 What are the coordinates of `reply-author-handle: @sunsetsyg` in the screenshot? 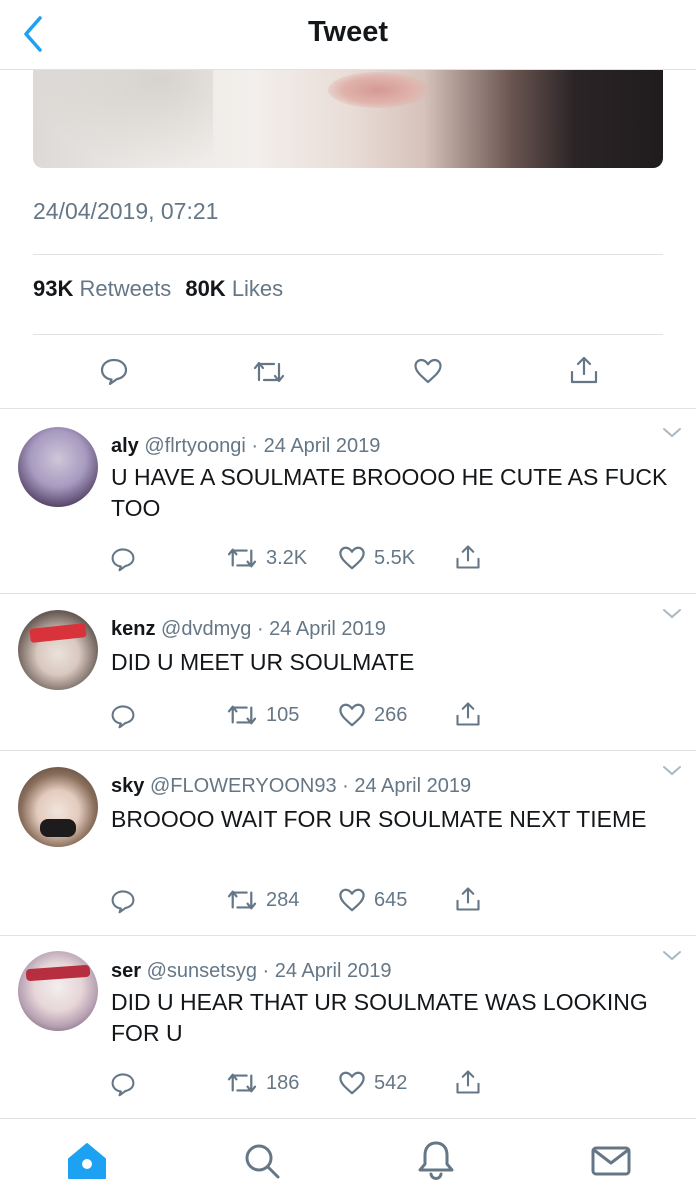 It's located at (202, 971).